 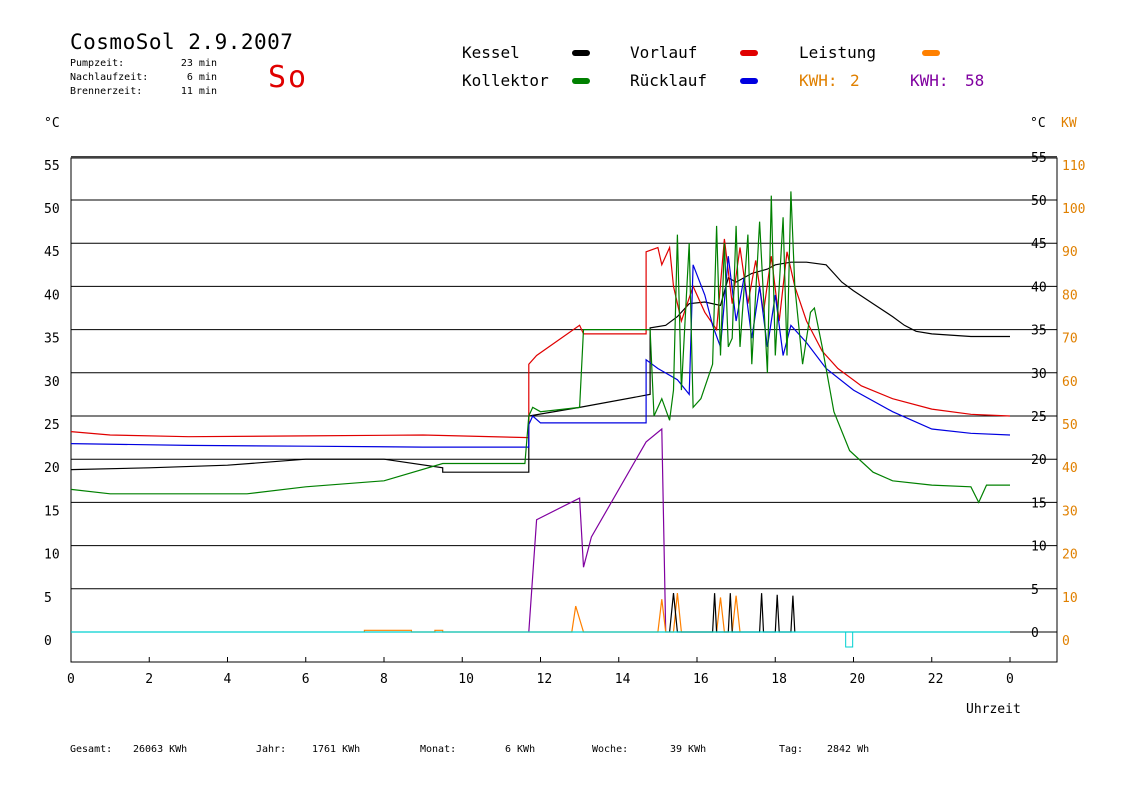 What do you see at coordinates (1039, 417) in the screenshot?
I see `y-tick-right-label: 25` at bounding box center [1039, 417].